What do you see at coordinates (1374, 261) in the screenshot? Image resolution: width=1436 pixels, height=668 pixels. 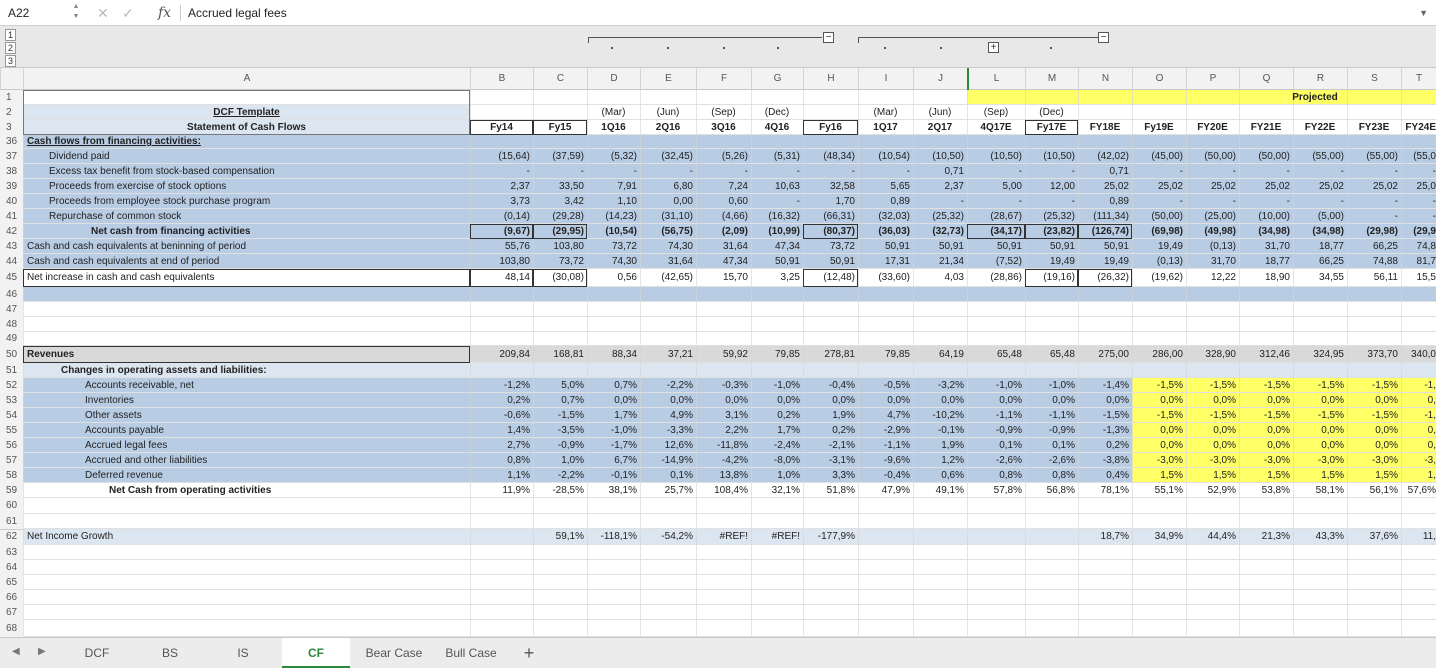 I see `cell-s44: 74,88` at bounding box center [1374, 261].